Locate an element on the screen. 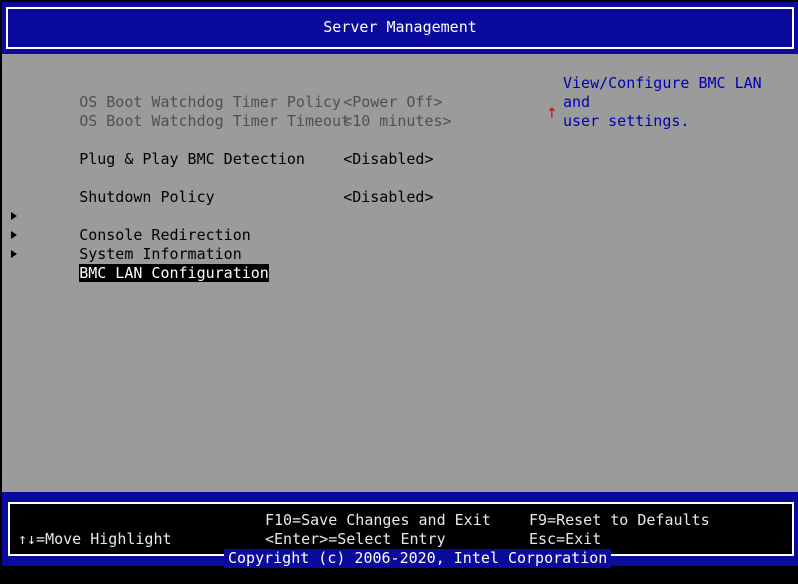 This screenshot has width=798, height=584. menu-item-system-information: System Information is located at coordinates (133, 244).